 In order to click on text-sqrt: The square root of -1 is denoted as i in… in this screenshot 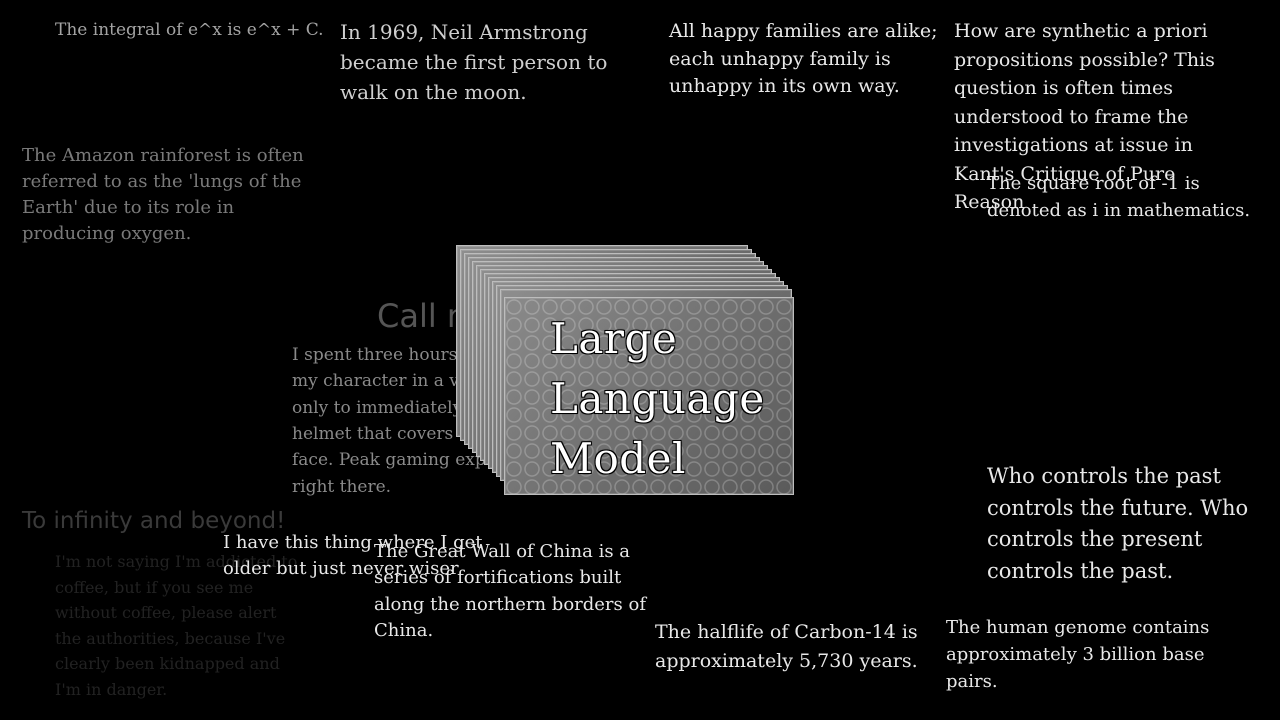, I will do `click(1119, 197)`.